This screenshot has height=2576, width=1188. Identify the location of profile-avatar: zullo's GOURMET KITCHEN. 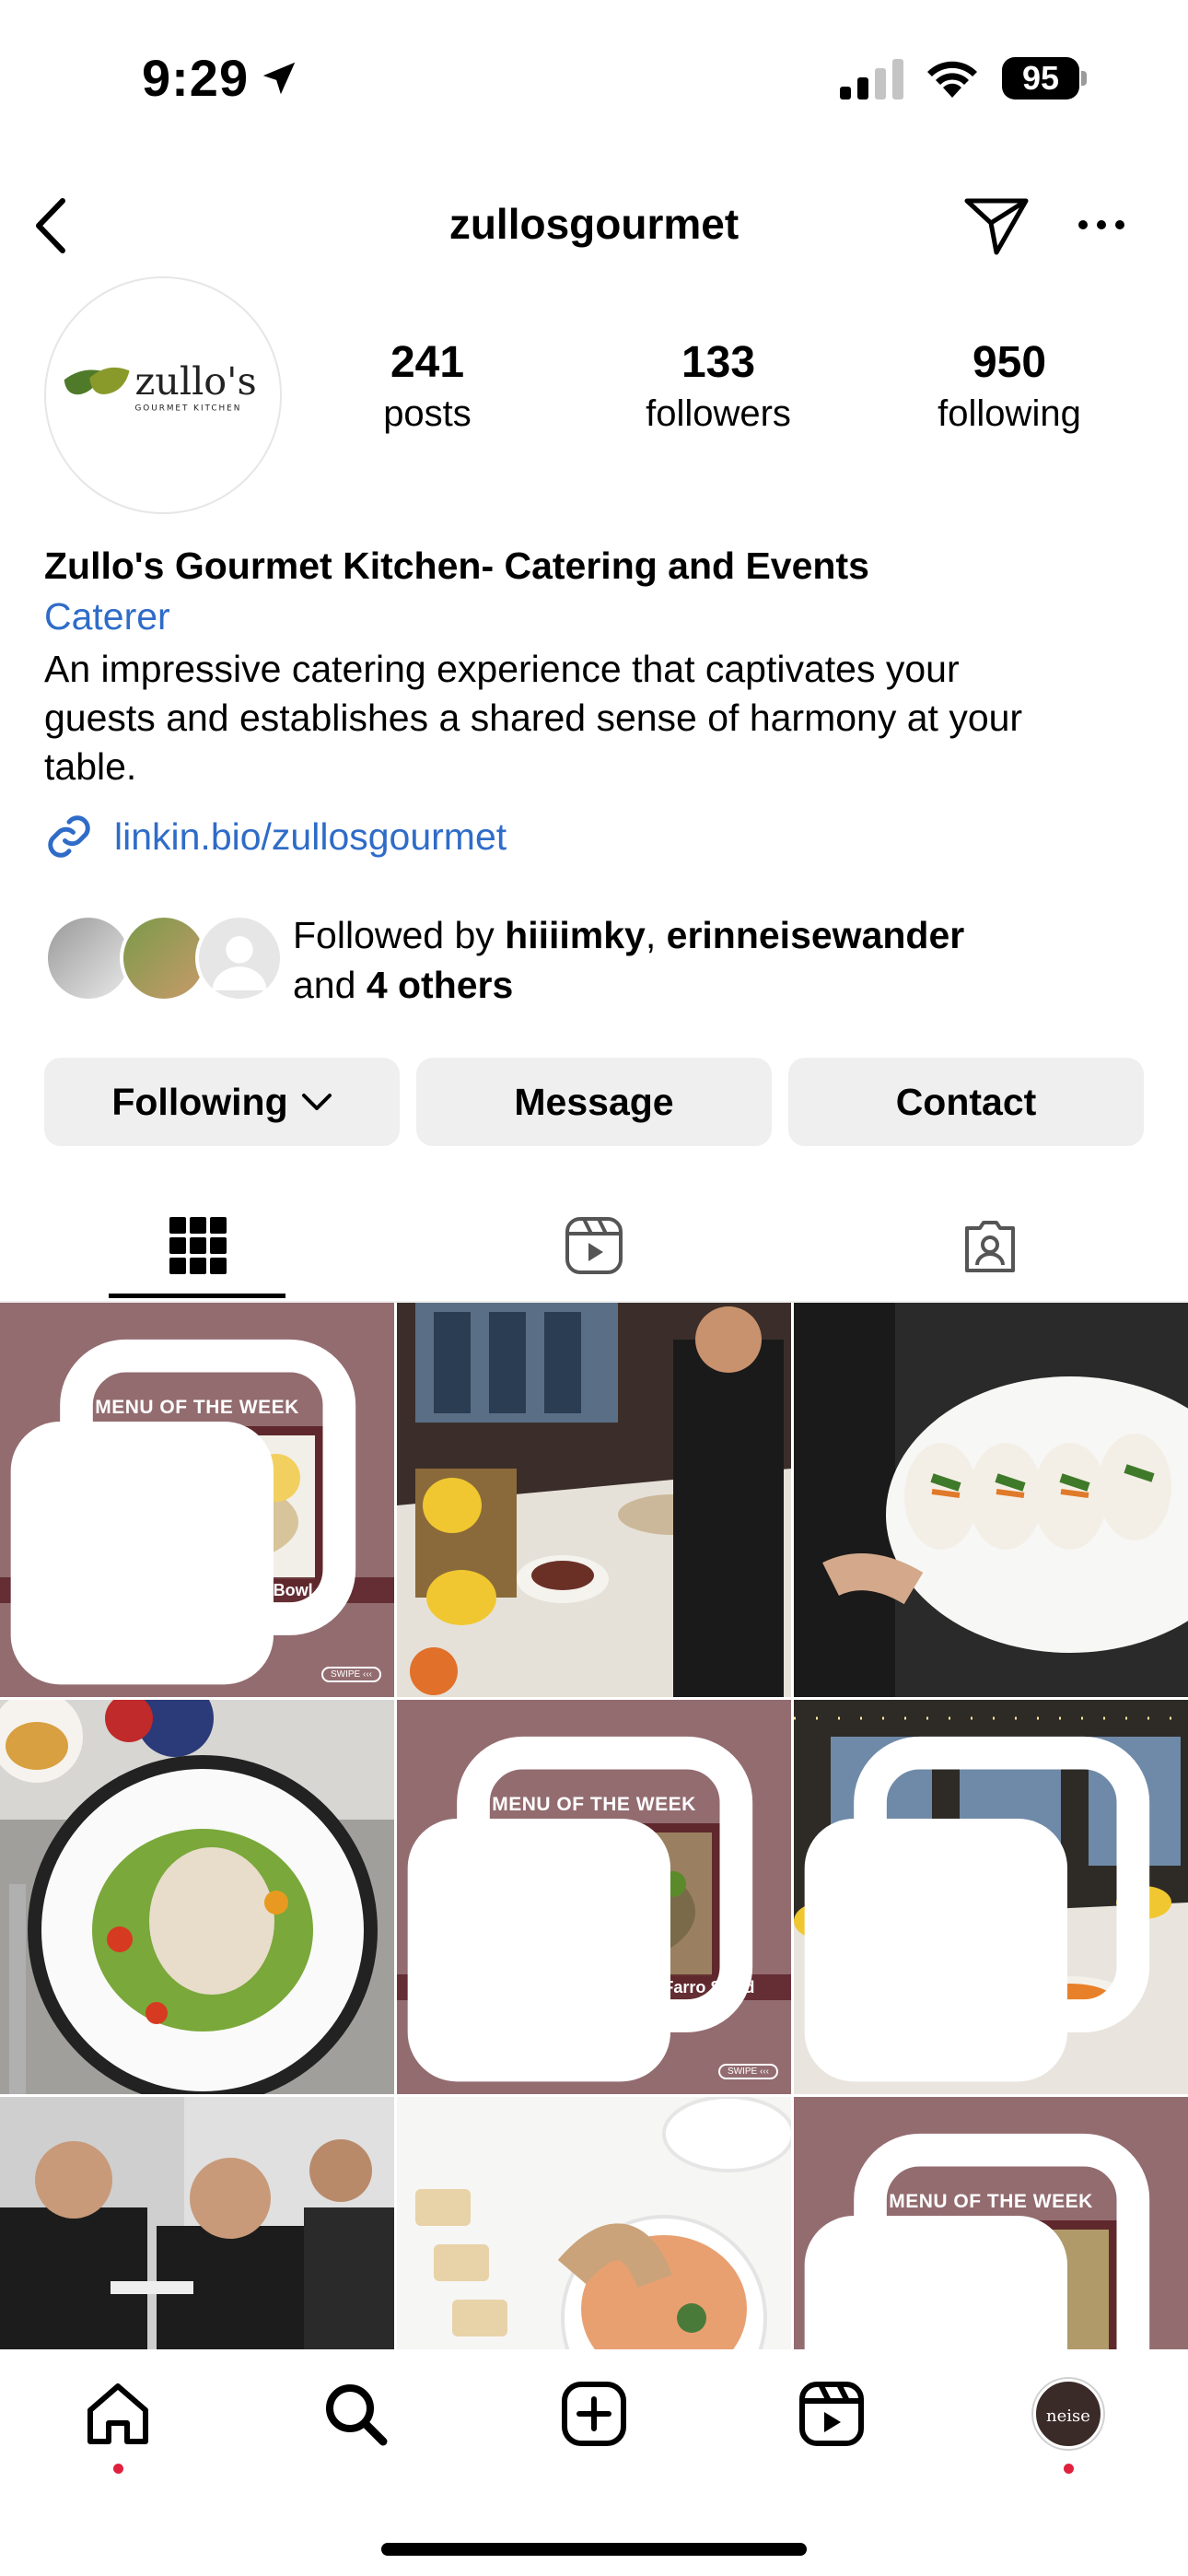
(163, 395).